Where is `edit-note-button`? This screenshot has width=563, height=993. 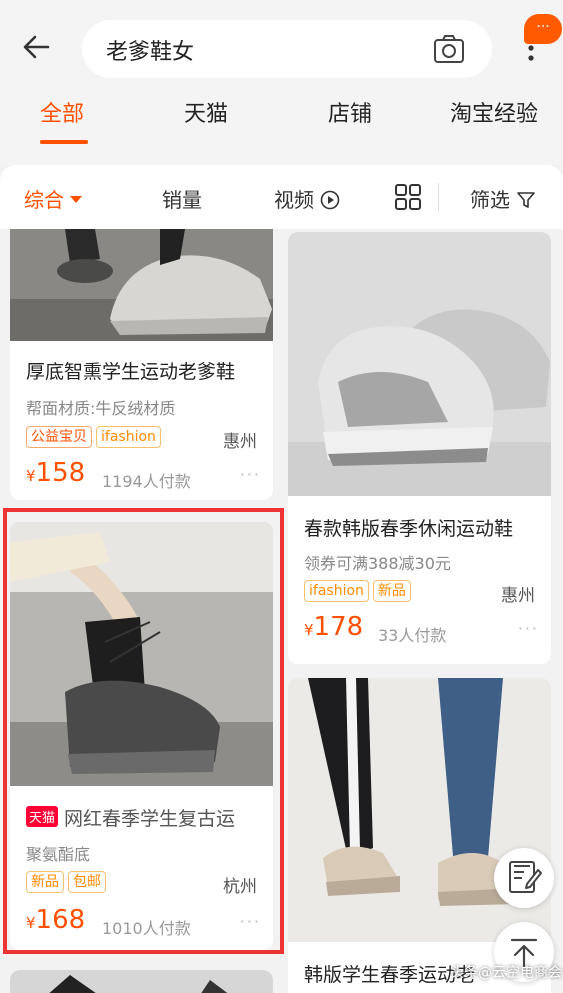
edit-note-button is located at coordinates (524, 878).